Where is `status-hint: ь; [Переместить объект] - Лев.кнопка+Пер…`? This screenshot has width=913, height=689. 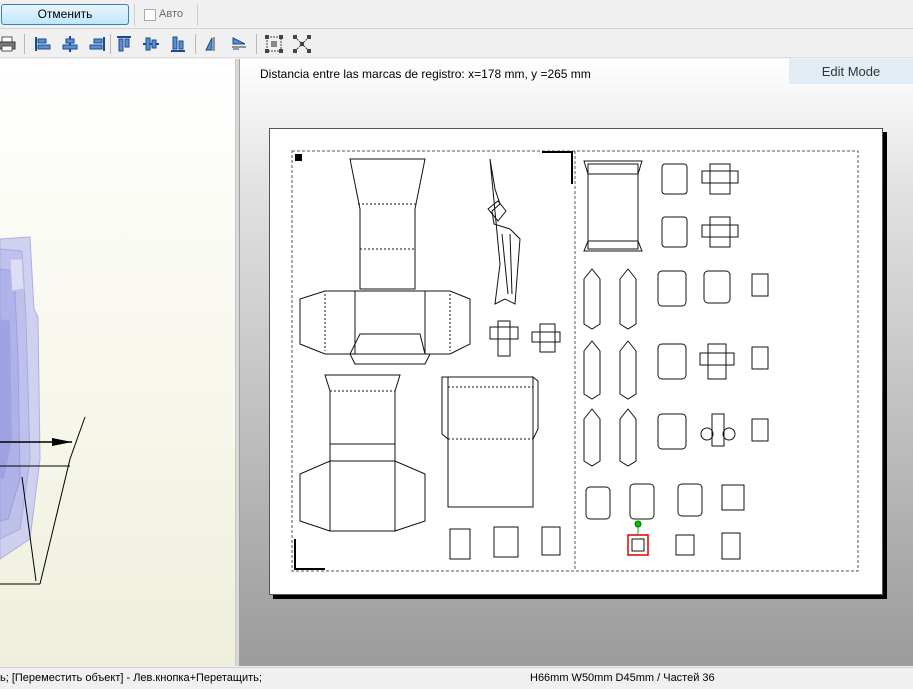 status-hint: ь; [Переместить объект] - Лев.кнопка+Пер… is located at coordinates (131, 678).